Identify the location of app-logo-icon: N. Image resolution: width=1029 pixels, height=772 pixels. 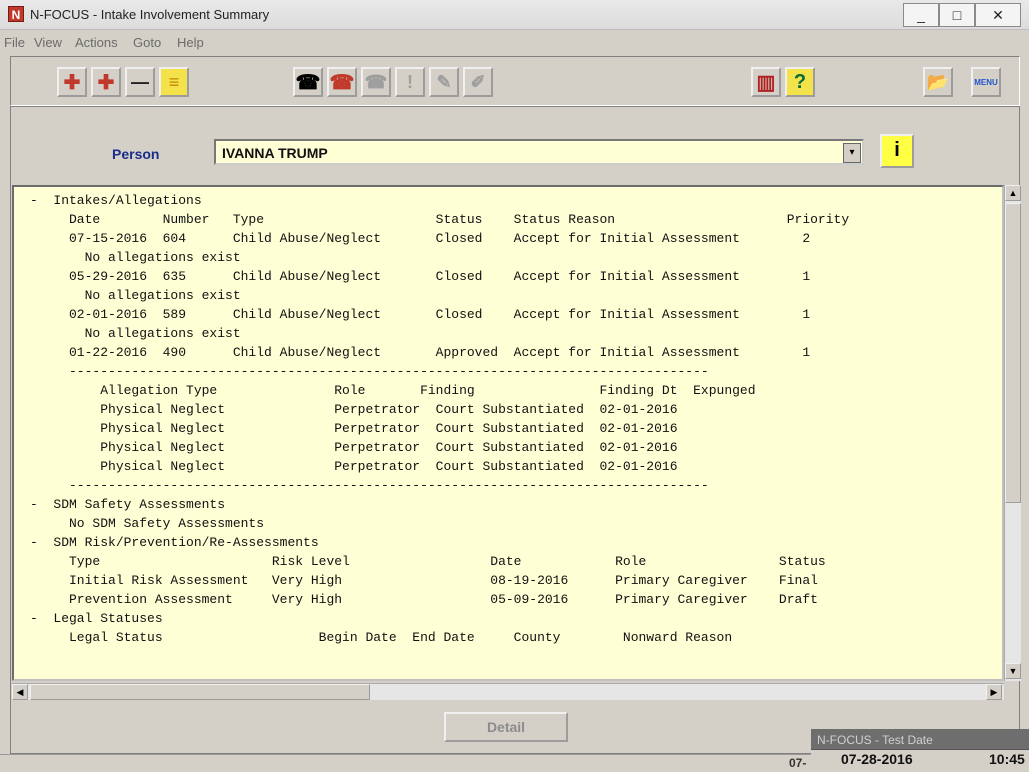
(16, 14).